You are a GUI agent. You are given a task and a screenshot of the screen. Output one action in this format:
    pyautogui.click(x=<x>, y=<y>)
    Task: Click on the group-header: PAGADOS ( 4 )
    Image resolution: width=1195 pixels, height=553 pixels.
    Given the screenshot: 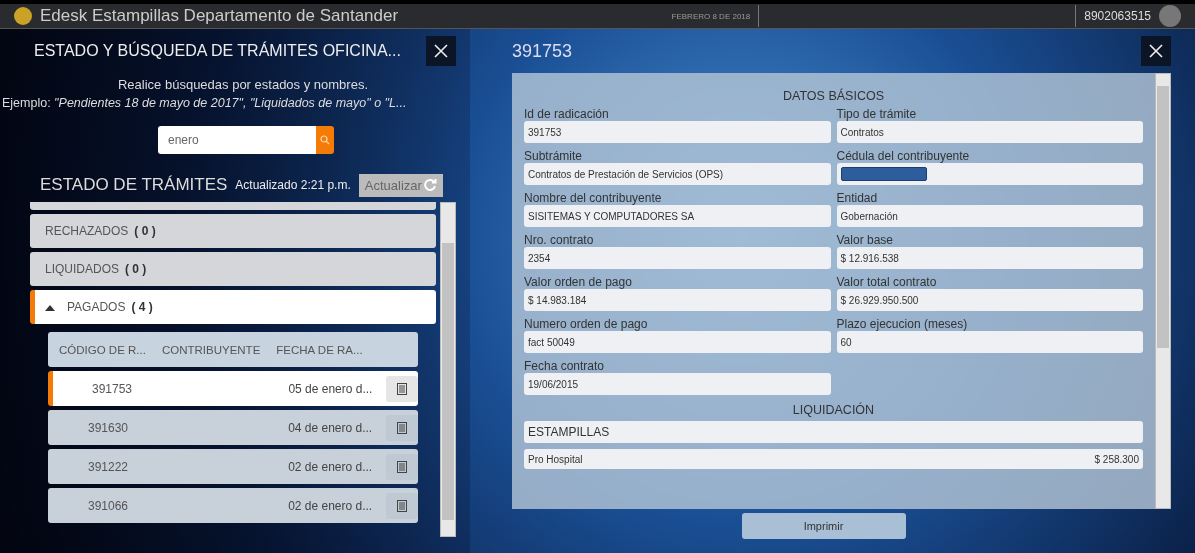 What is the action you would take?
    pyautogui.click(x=233, y=307)
    